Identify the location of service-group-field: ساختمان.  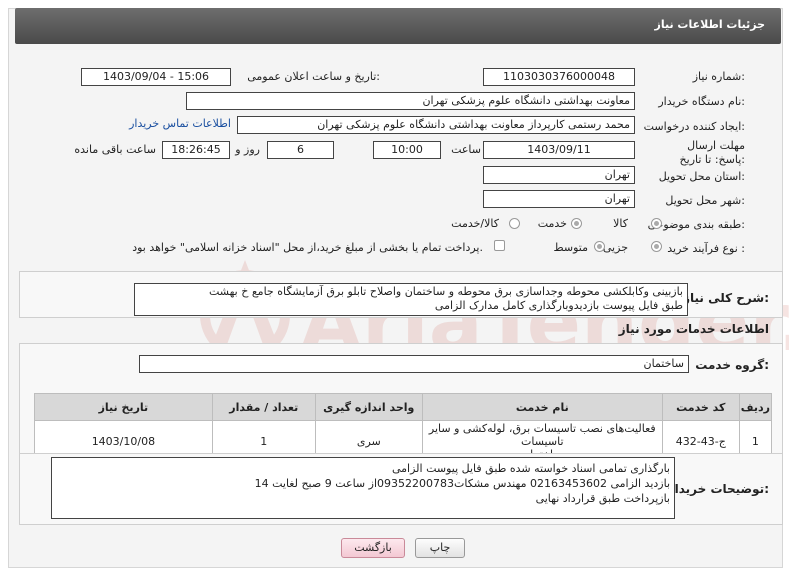
(414, 364).